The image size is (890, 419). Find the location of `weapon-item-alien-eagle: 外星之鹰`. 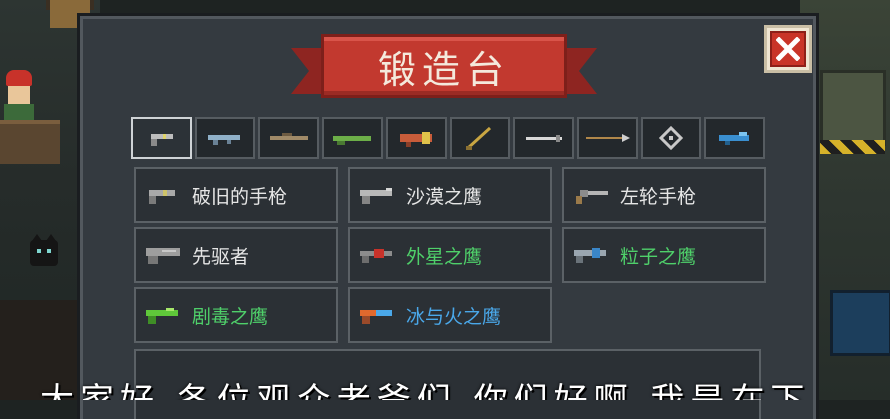

weapon-item-alien-eagle: 外星之鹰 is located at coordinates (450, 255).